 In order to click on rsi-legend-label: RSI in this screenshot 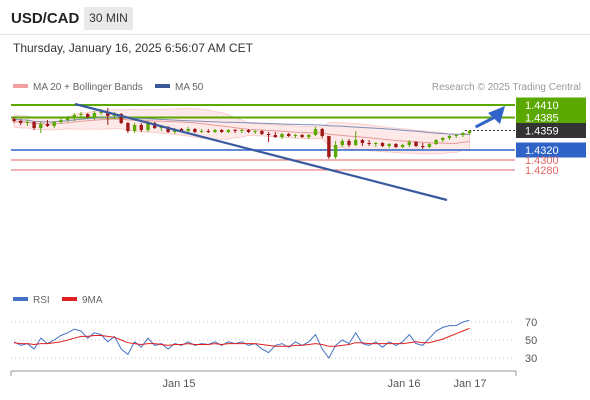, I will do `click(41, 300)`.